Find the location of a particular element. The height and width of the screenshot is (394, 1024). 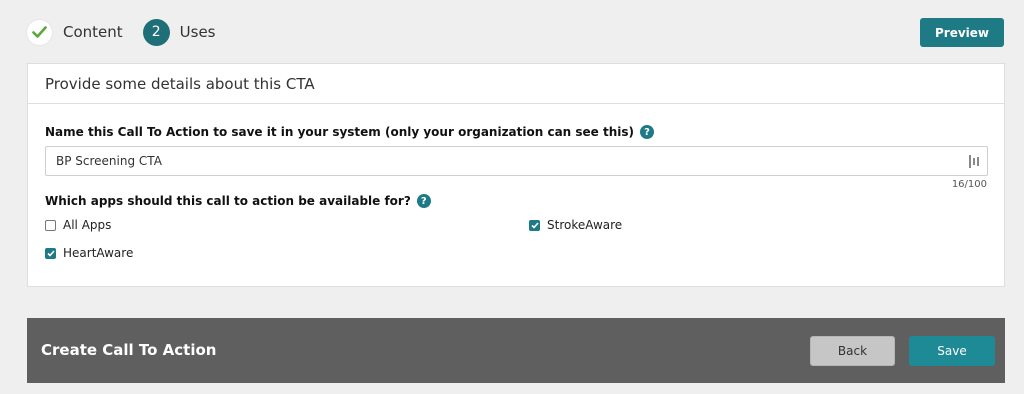

footer-title: Create Call To Action is located at coordinates (129, 350).